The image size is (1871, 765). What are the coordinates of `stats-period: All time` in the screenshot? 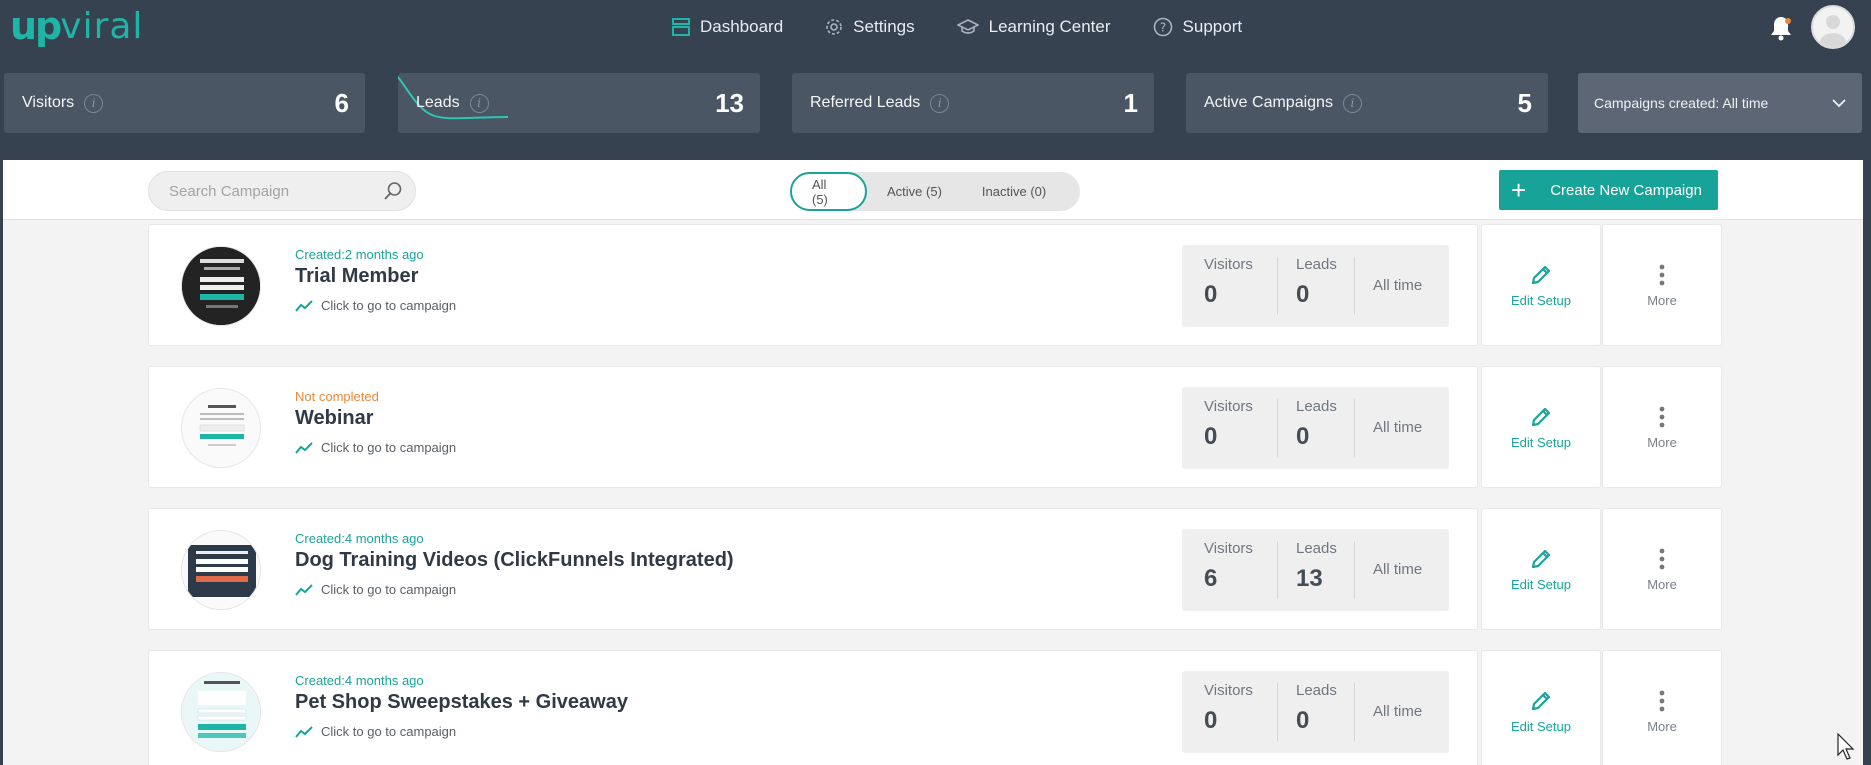 It's located at (1398, 285).